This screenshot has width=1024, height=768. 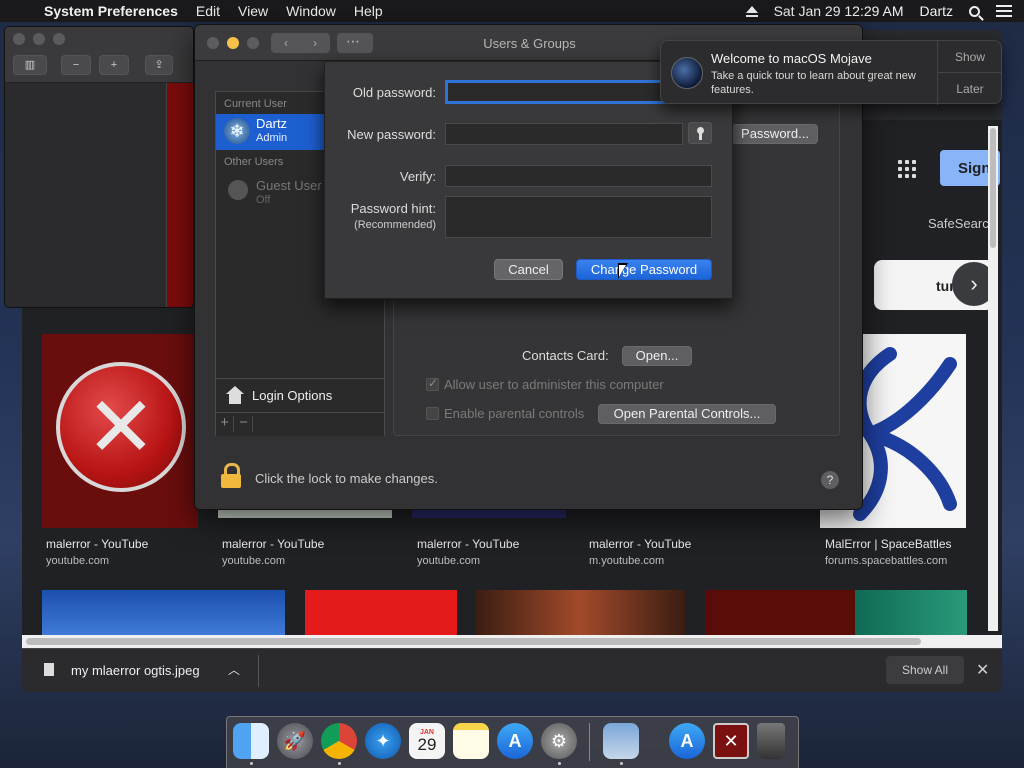 I want to click on menubar-clock: Sat Jan 29 12:29 AM, so click(x=839, y=11).